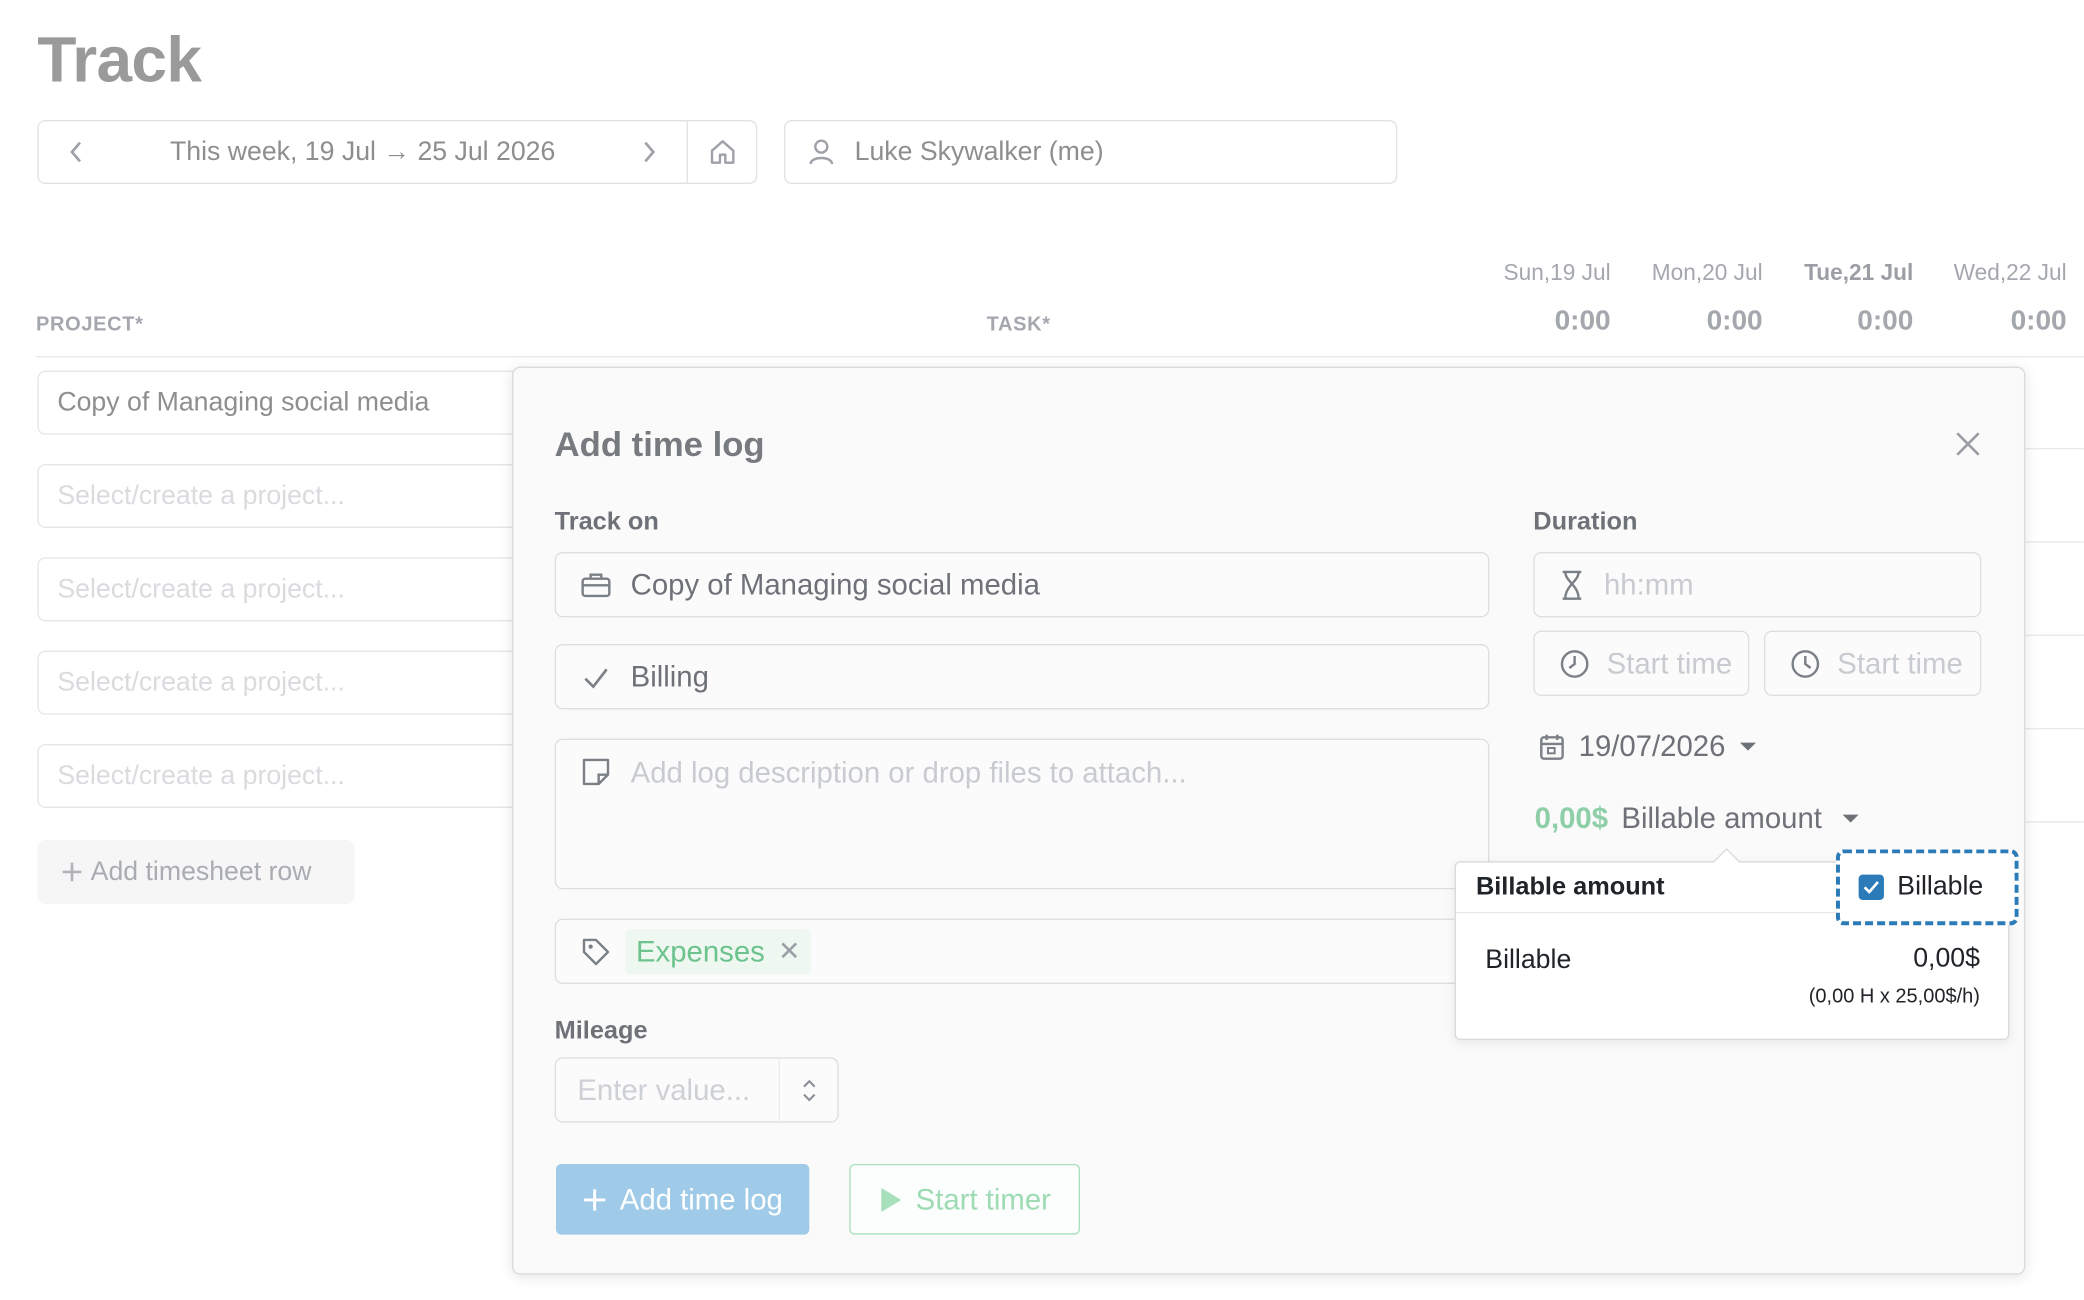  What do you see at coordinates (669, 676) in the screenshot?
I see `task-field-value: Billing` at bounding box center [669, 676].